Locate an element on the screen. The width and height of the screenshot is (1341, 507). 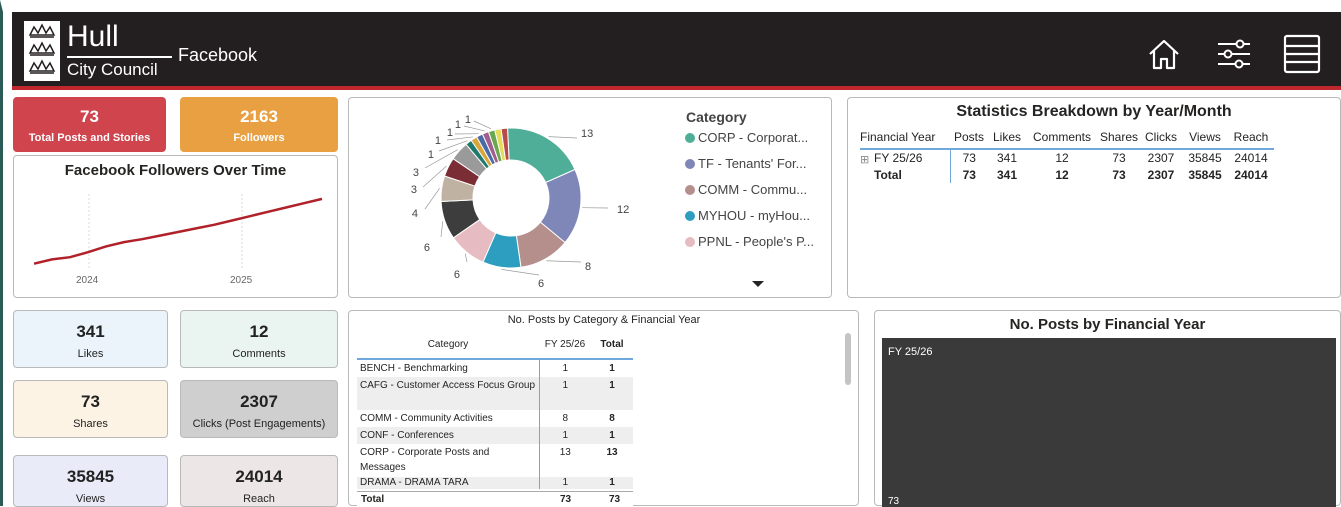
legend-scroll-down-icon is located at coordinates (758, 284).